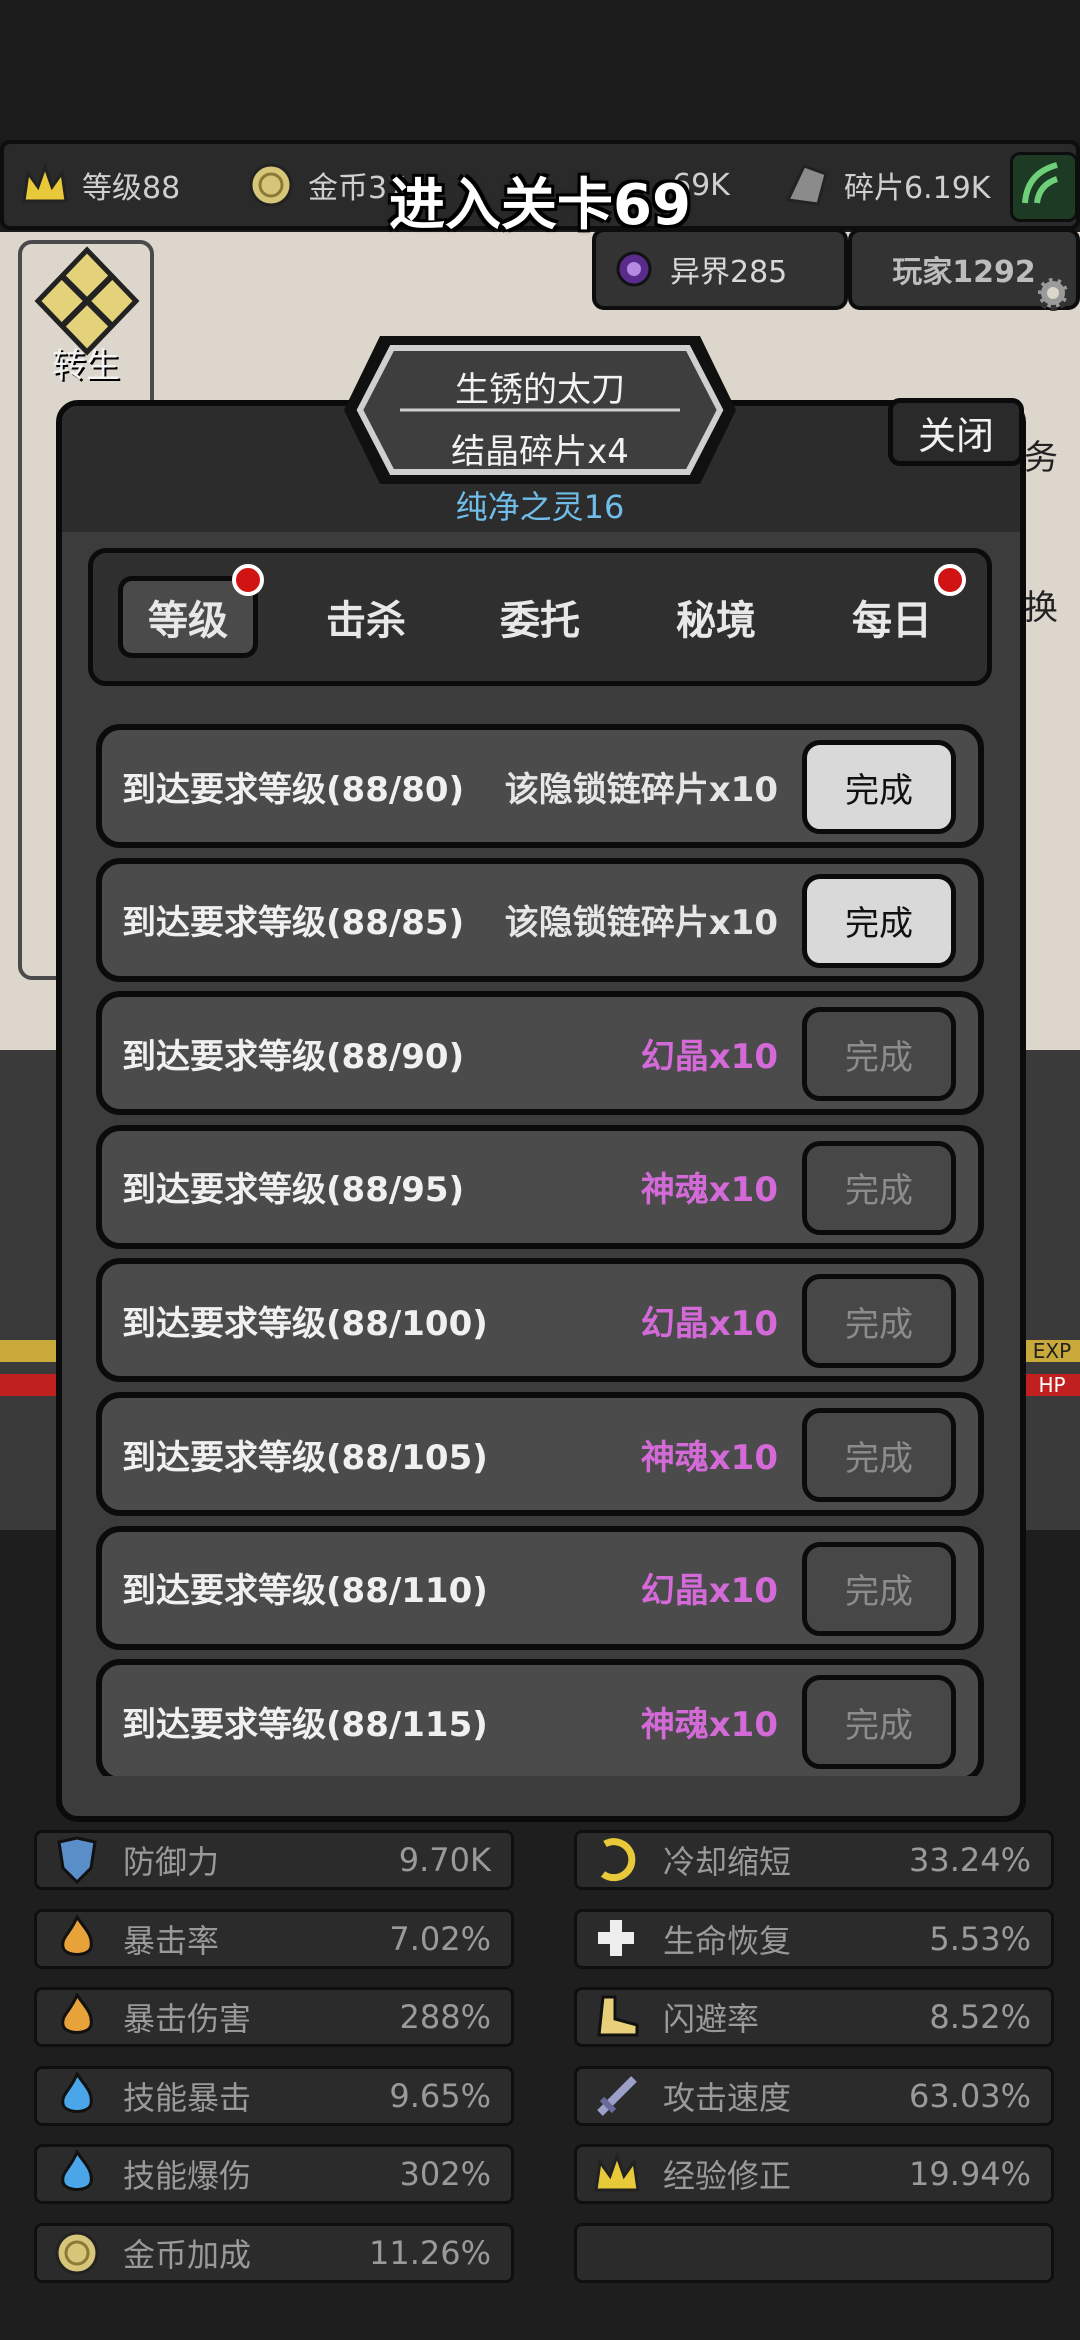 The height and width of the screenshot is (2340, 1080). What do you see at coordinates (274, 2095) in the screenshot?
I see `attribute-row: 技能暴击 9.65%` at bounding box center [274, 2095].